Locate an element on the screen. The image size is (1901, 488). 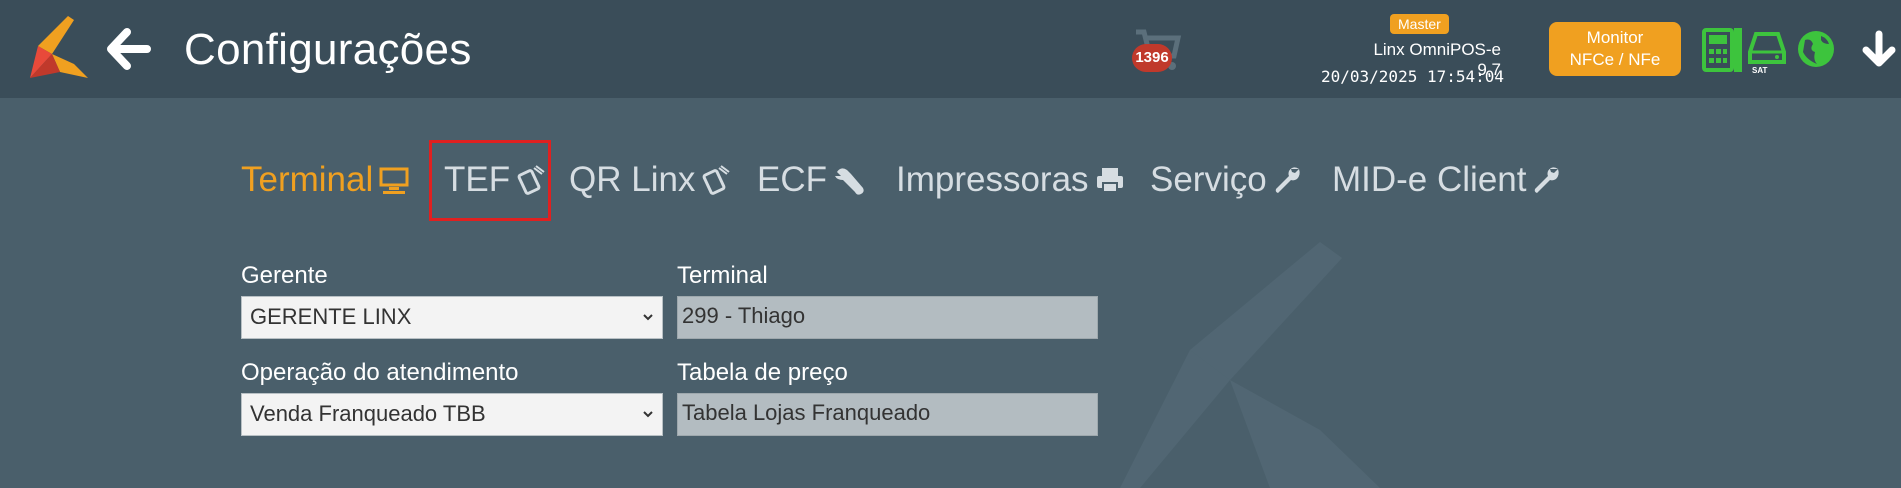
gerente-label: Gerente is located at coordinates (284, 275).